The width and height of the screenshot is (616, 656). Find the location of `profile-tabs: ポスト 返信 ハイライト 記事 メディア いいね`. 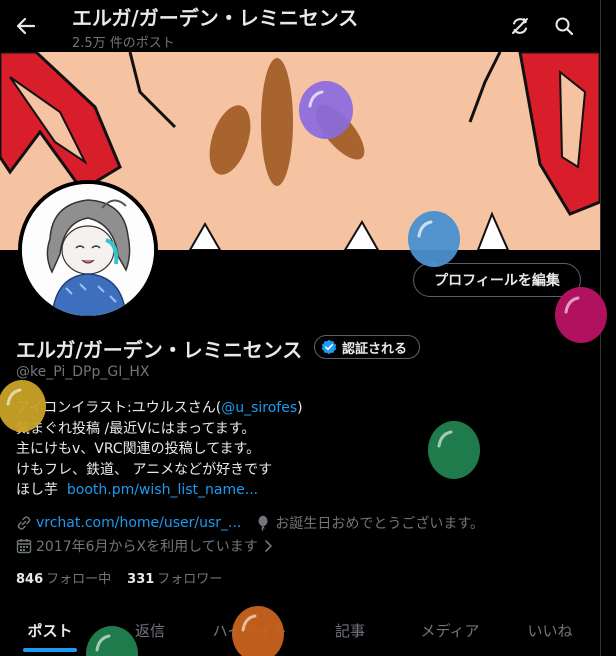

profile-tabs: ポスト 返信 ハイライト 記事 メディア いいね is located at coordinates (300, 630).